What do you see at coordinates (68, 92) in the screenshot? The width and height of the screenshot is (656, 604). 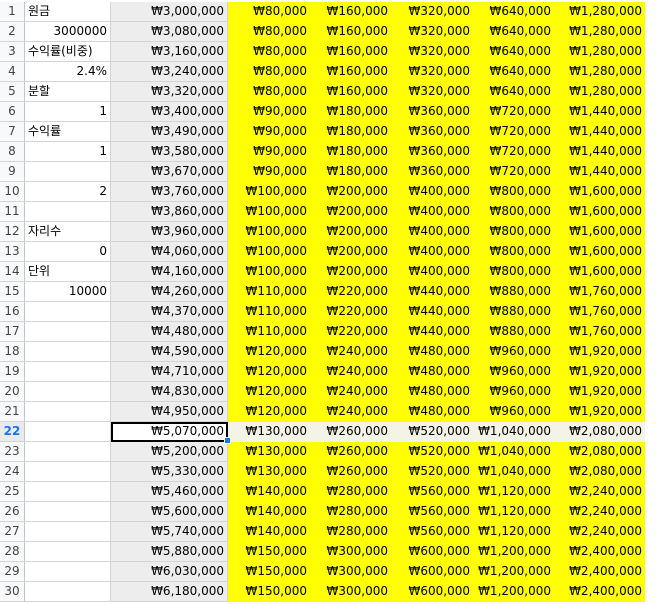 I see `cell-a: 분할` at bounding box center [68, 92].